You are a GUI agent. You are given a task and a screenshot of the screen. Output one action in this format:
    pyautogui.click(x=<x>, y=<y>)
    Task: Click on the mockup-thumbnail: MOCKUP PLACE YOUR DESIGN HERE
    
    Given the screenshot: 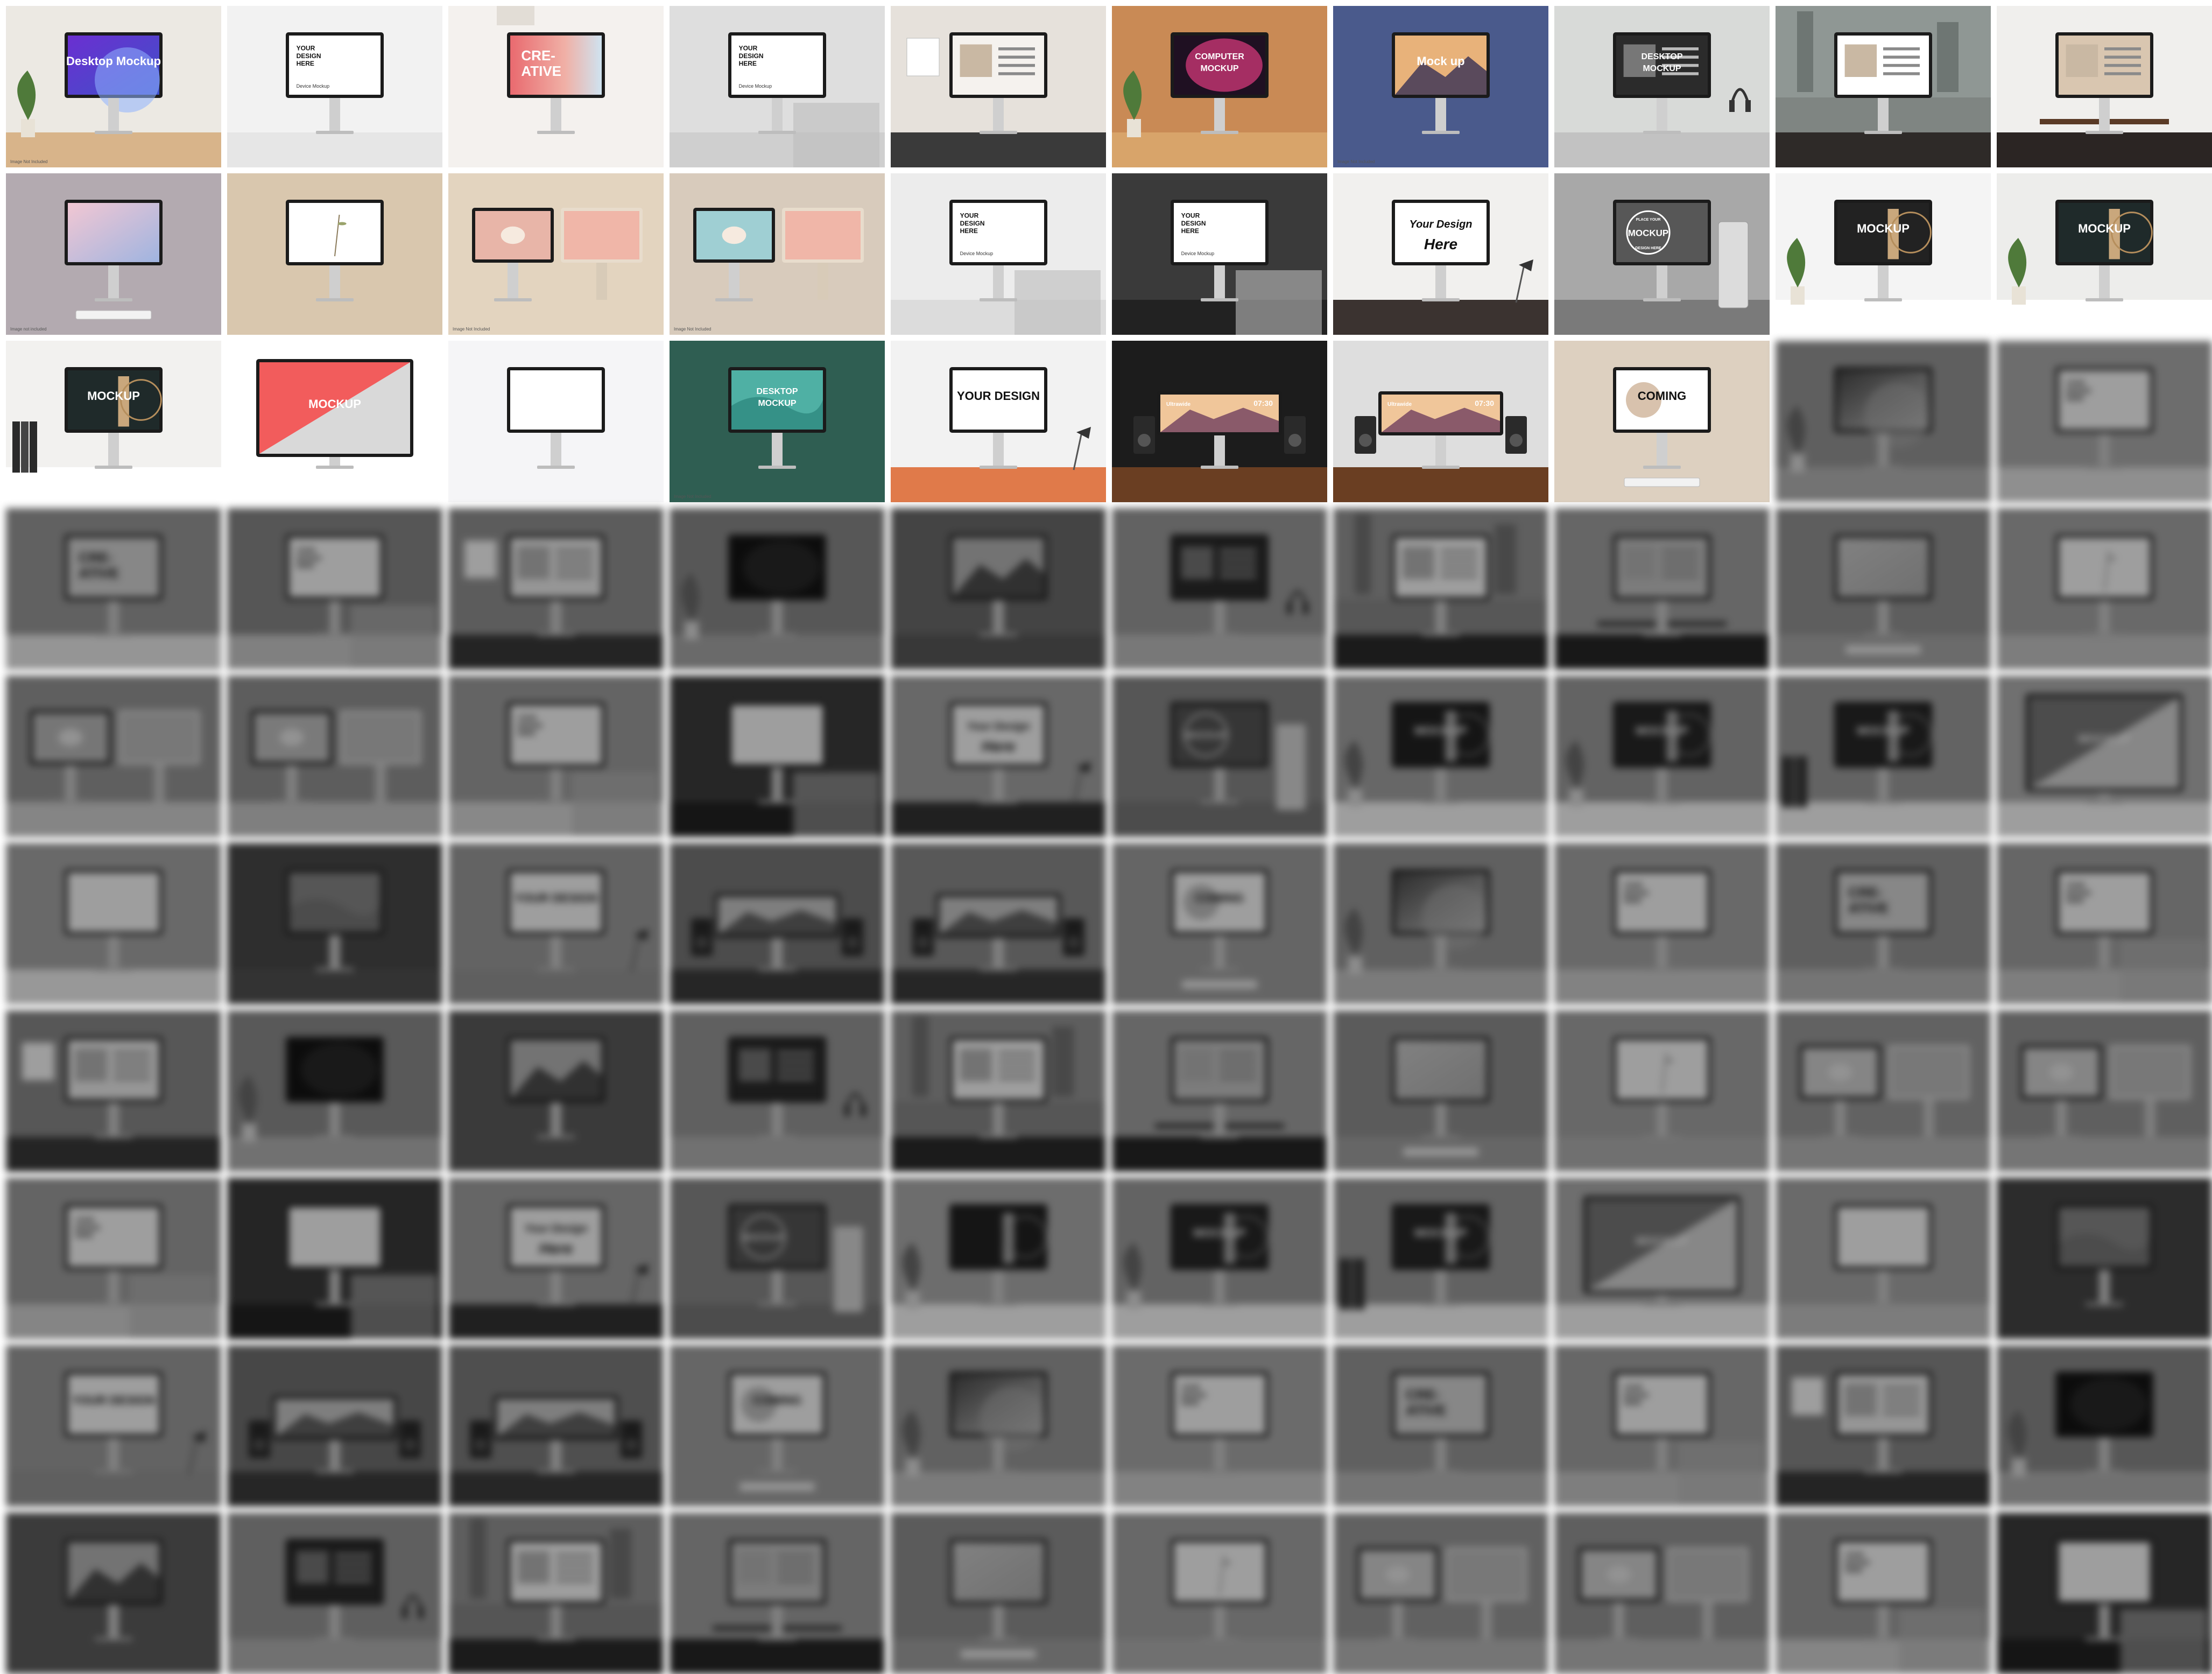 What is the action you would take?
    pyautogui.click(x=1662, y=254)
    